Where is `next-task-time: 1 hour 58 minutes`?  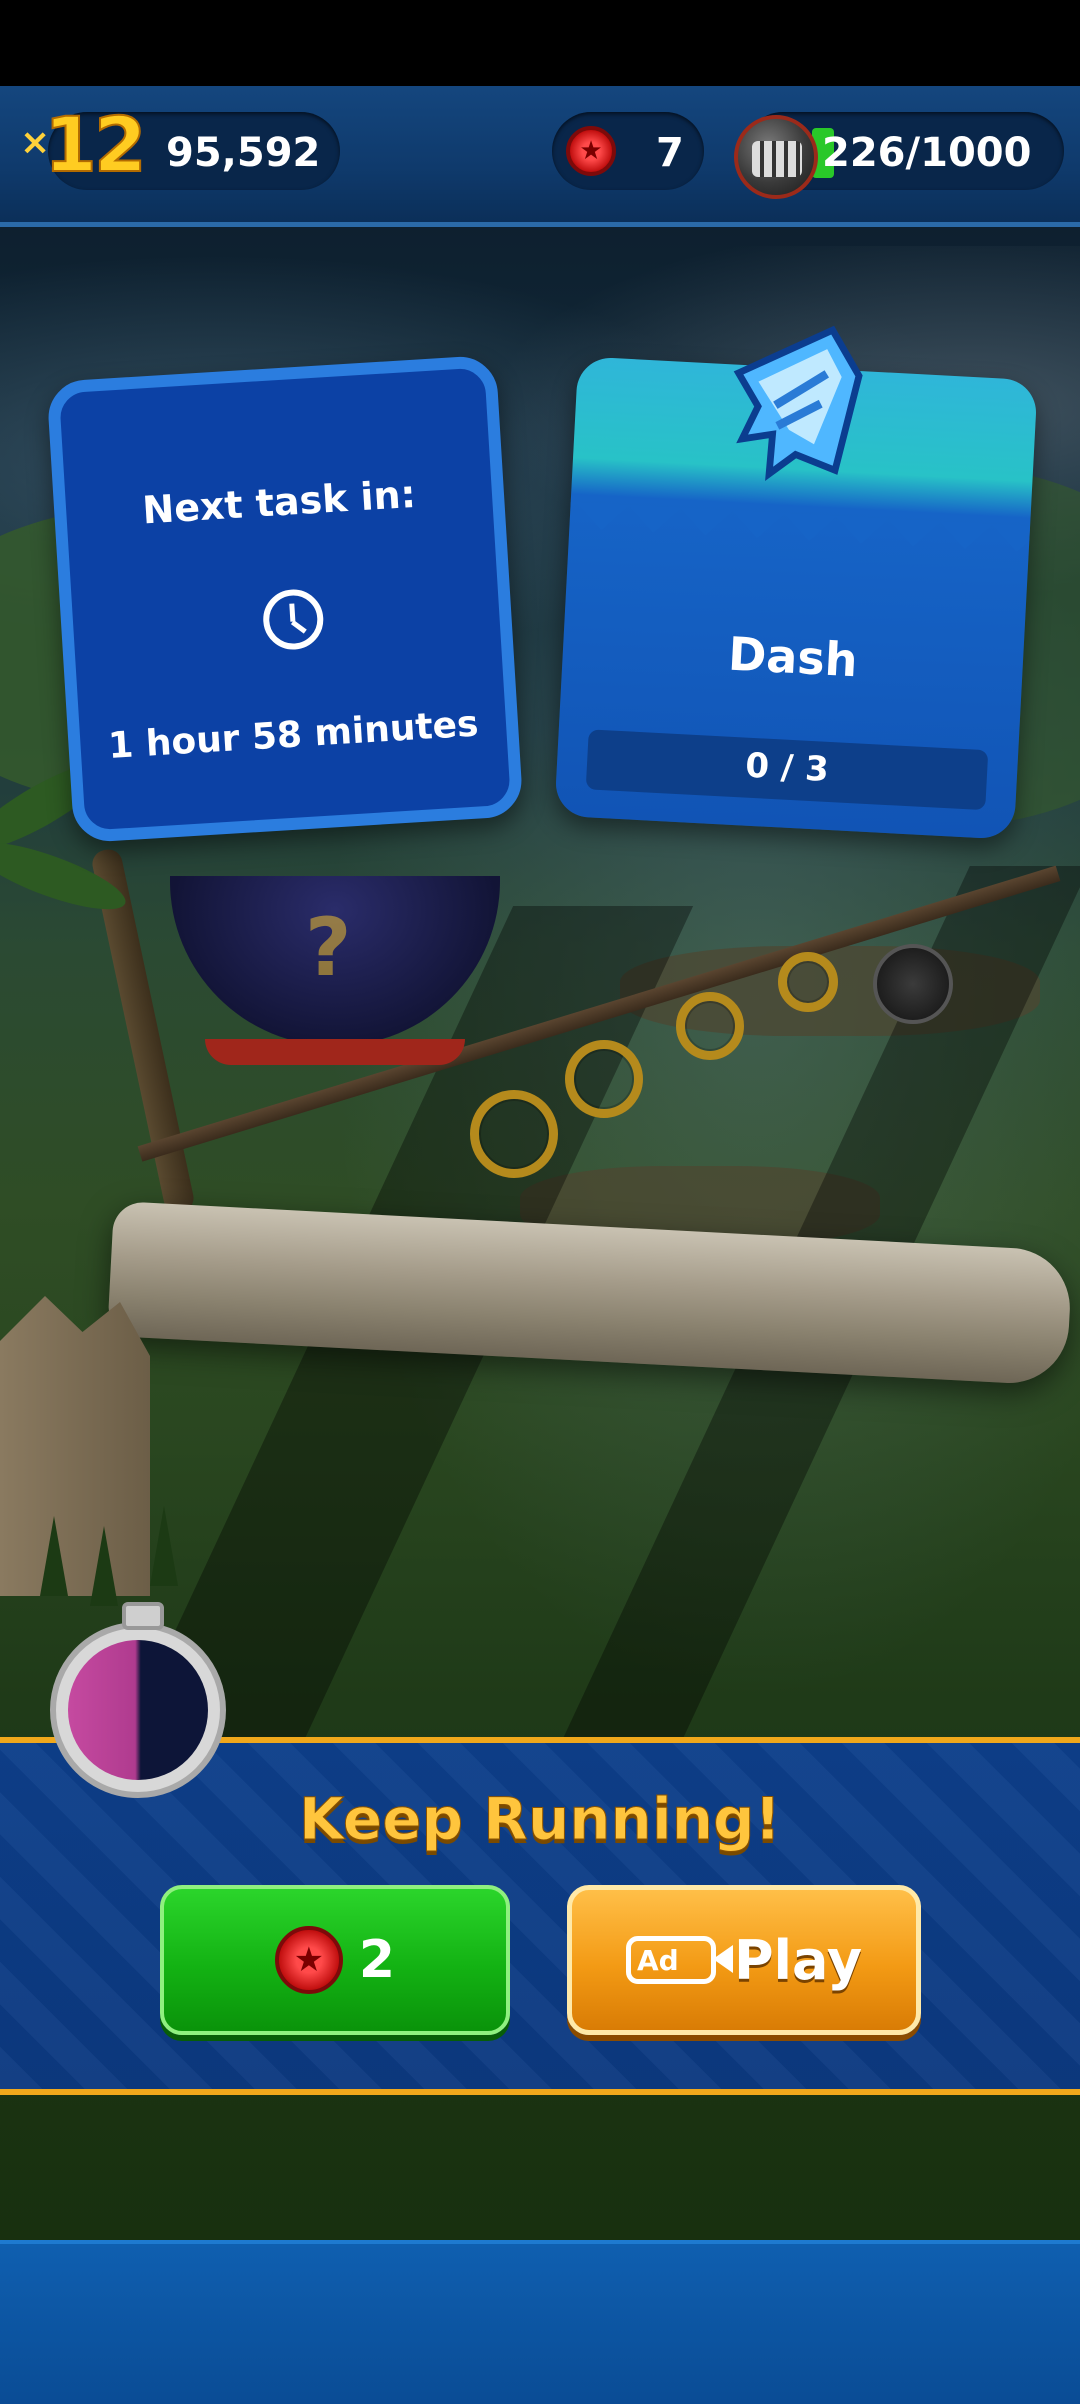
next-task-time: 1 hour 58 minutes is located at coordinates (293, 735).